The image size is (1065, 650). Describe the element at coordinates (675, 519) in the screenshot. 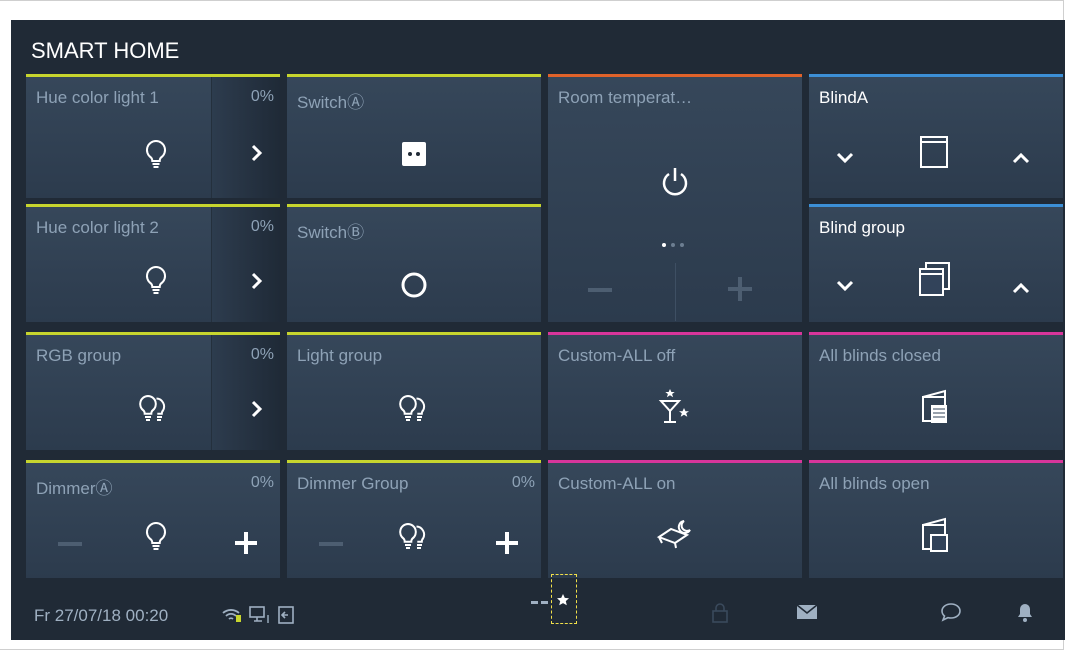

I see `tile-custom-all-on: Custom-ALL on` at that location.